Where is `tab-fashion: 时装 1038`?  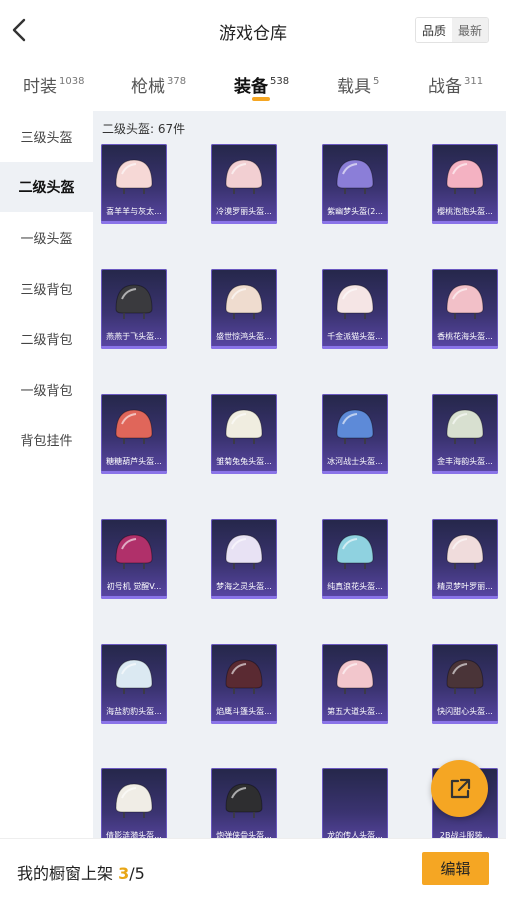 tab-fashion: 时装 1038 is located at coordinates (53, 84).